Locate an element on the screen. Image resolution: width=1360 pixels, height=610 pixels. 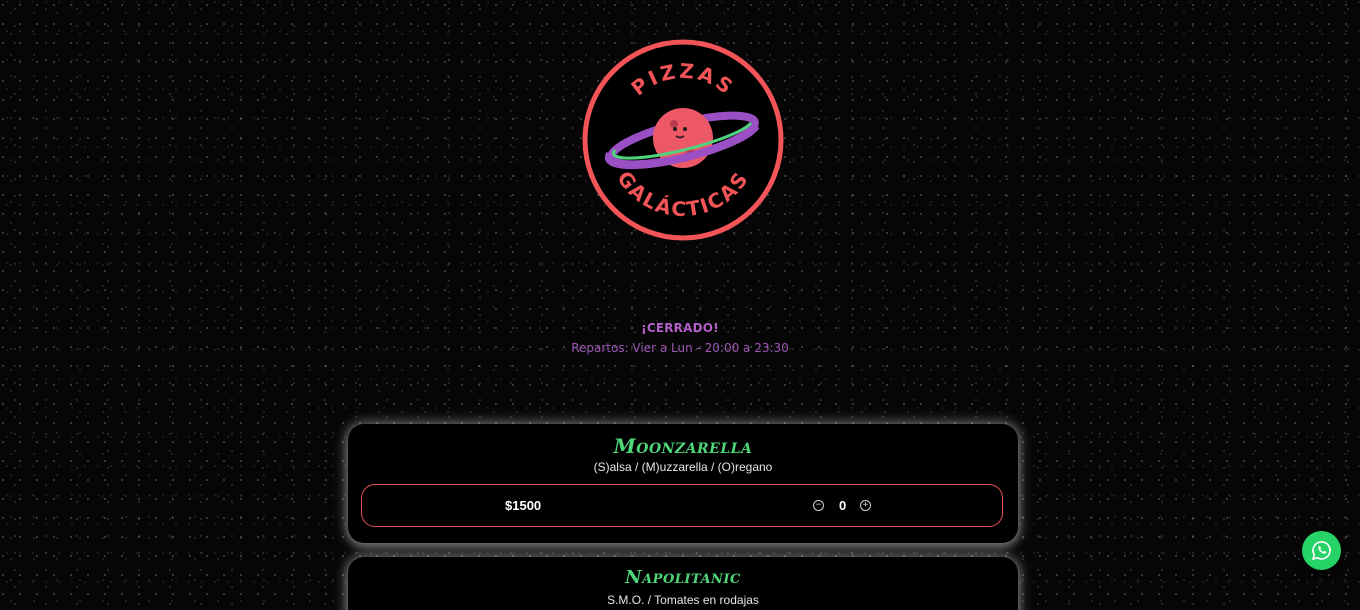
delivery-hours: Repartos: Vier a Lun - 20:00 a 23:30 is located at coordinates (680, 348).